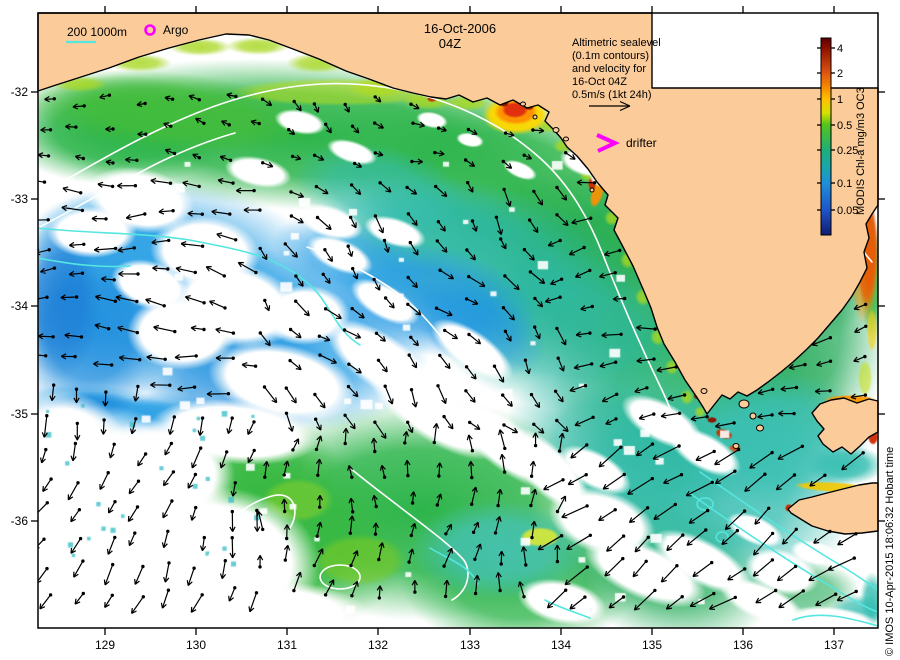 This screenshot has width=900, height=660. I want to click on argo-label: Argo, so click(176, 30).